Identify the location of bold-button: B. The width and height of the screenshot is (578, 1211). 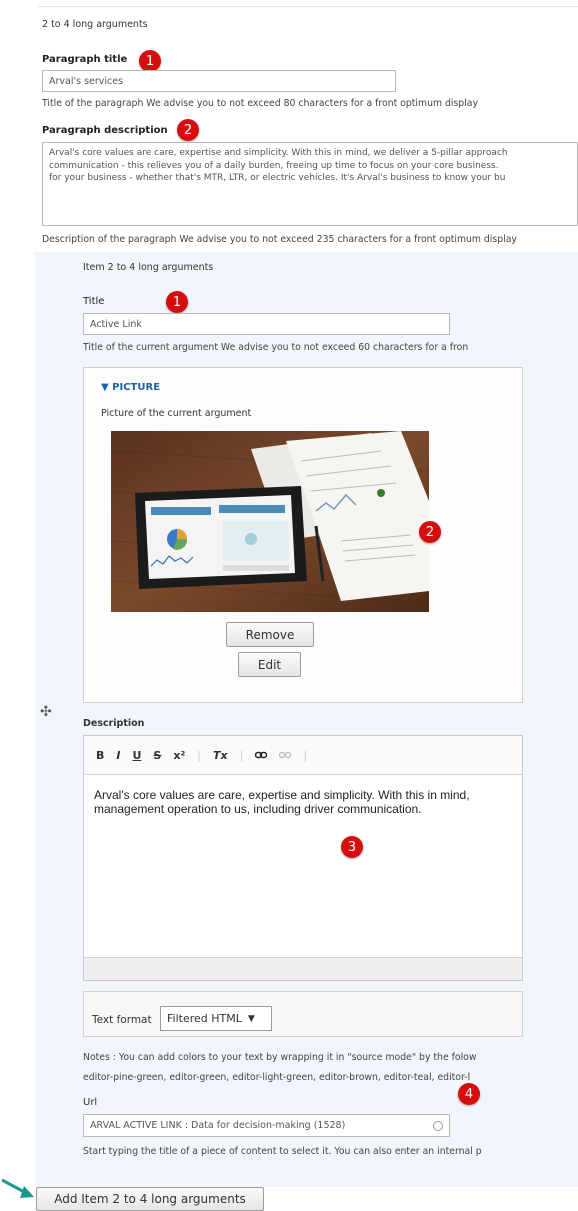
(100, 755).